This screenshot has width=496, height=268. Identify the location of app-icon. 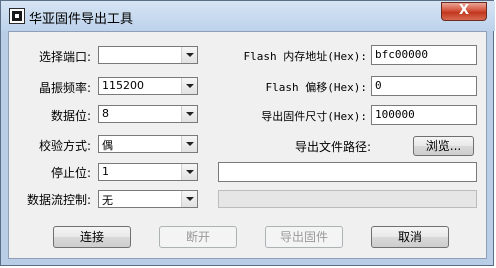
(17, 16).